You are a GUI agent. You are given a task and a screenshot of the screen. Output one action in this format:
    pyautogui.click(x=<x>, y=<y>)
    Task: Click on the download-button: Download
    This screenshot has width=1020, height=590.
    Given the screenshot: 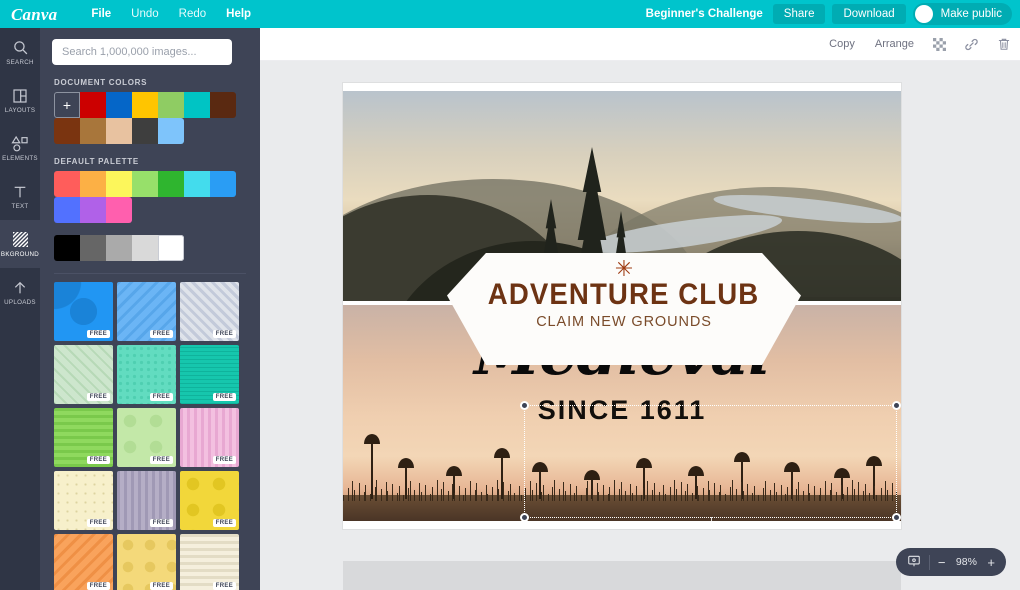 What is the action you would take?
    pyautogui.click(x=869, y=14)
    